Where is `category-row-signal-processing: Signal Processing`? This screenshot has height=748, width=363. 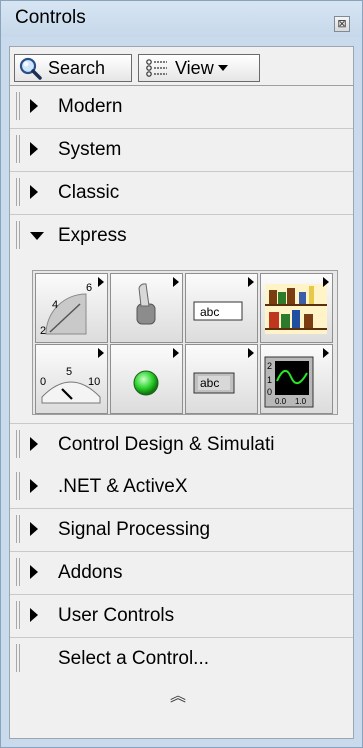
category-row-signal-processing: Signal Processing is located at coordinates (181, 530).